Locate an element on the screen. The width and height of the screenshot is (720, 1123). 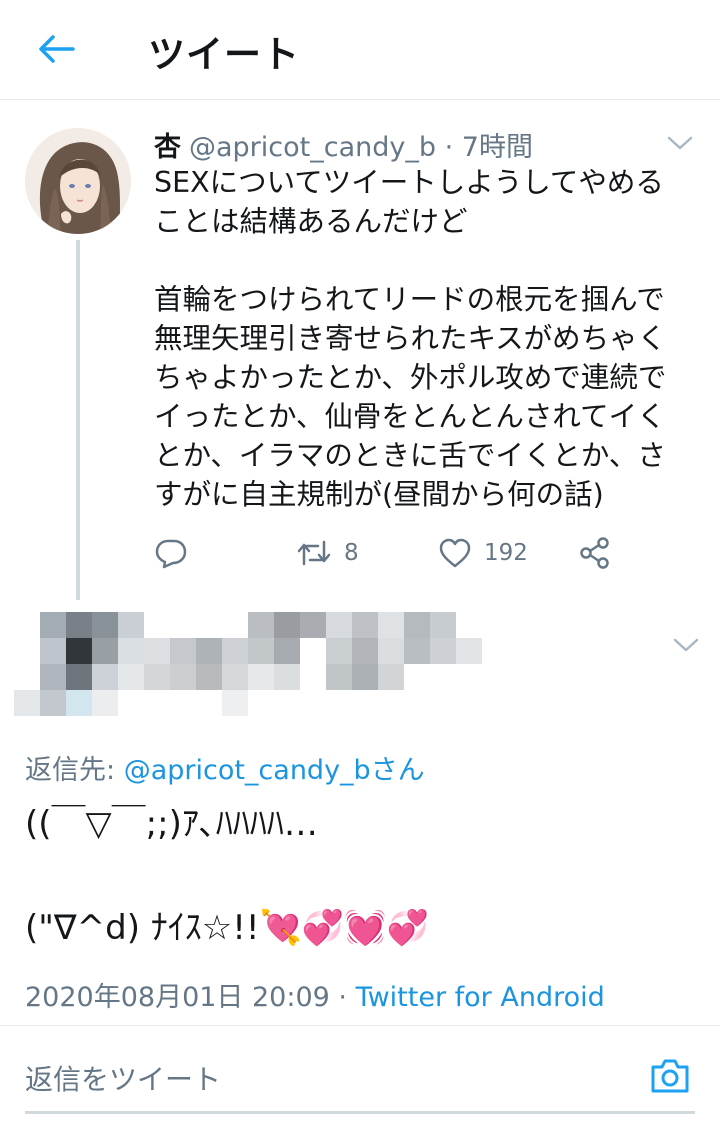
retweet-action: 8 is located at coordinates (327, 553).